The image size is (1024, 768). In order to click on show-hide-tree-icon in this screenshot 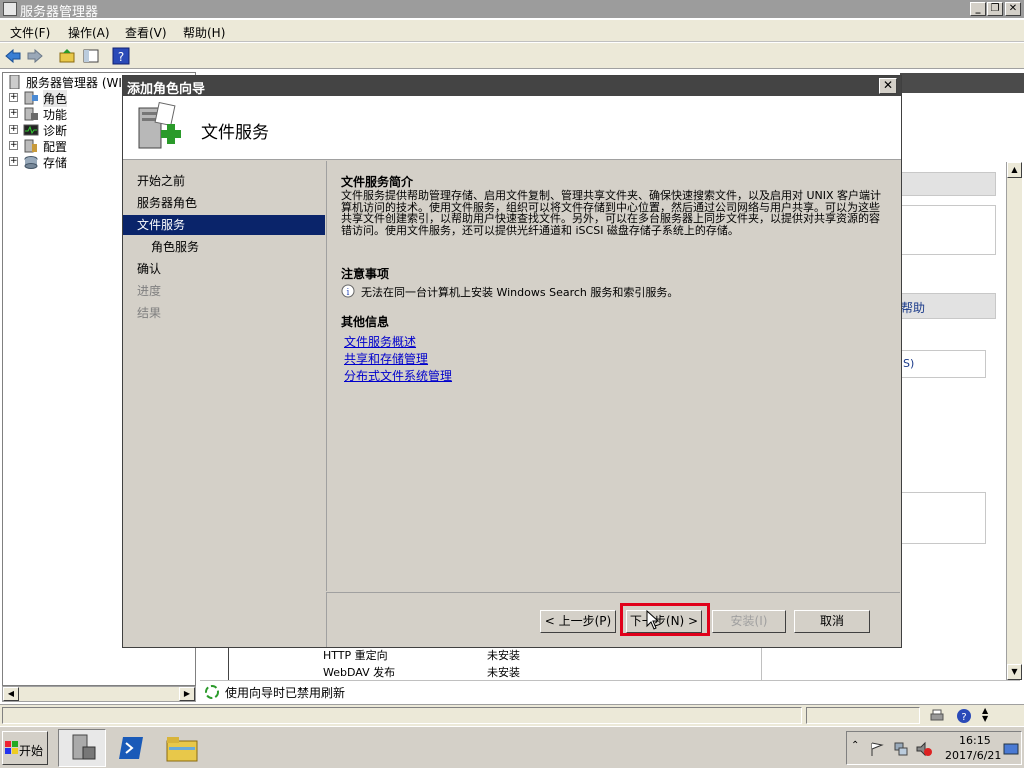, I will do `click(91, 56)`.